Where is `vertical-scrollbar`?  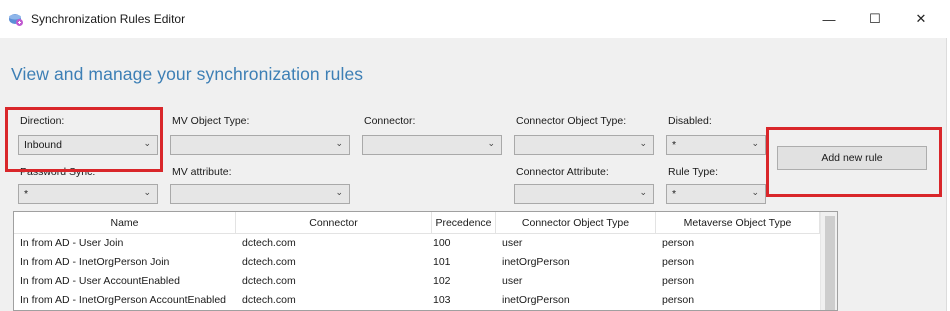
vertical-scrollbar is located at coordinates (828, 261).